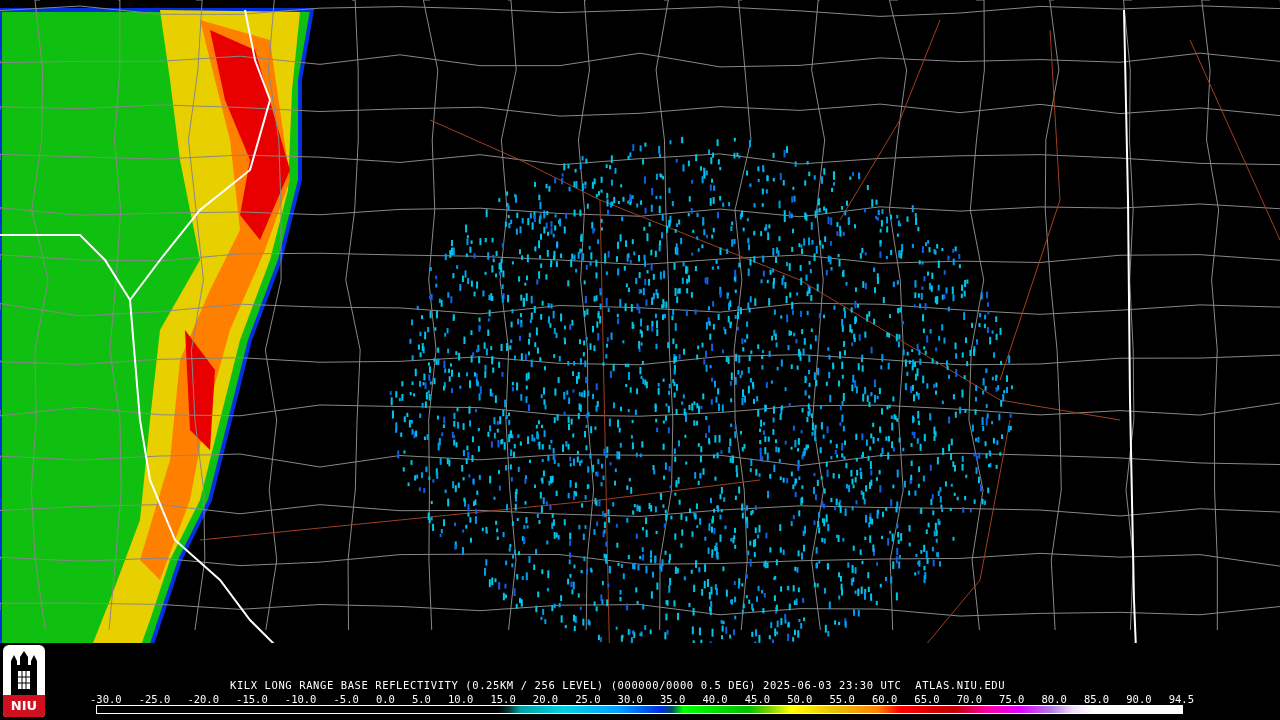 The image size is (1280, 720). Describe the element at coordinates (503, 699) in the screenshot. I see `scale-tick-label: 15.0` at that location.